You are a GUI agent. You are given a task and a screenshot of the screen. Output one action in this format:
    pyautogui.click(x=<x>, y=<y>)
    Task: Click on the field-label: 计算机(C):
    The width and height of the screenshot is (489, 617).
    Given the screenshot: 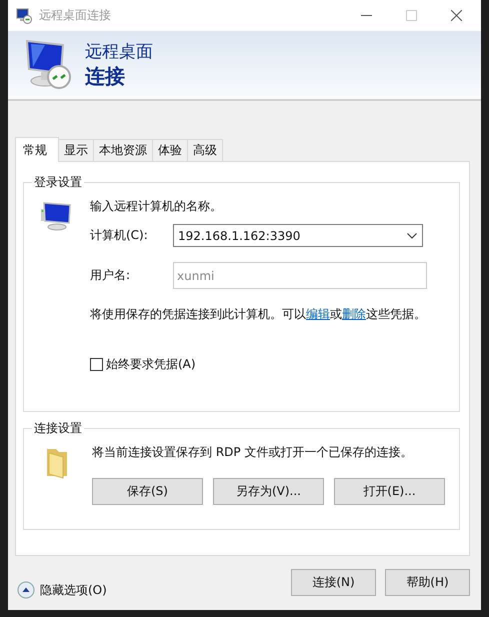 What is the action you would take?
    pyautogui.click(x=119, y=235)
    